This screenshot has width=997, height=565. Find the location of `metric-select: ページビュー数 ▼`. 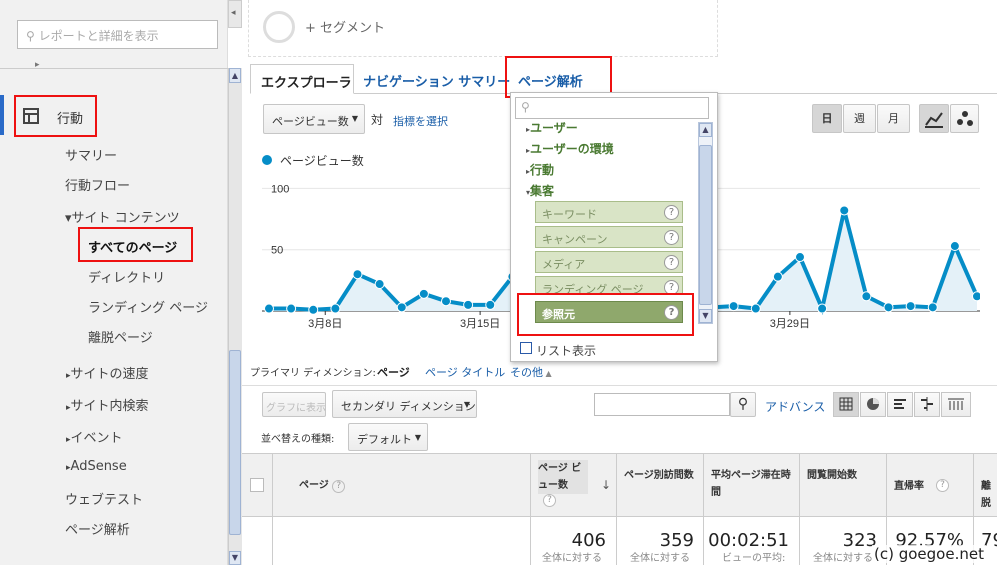

metric-select: ページビュー数 ▼ is located at coordinates (314, 119).